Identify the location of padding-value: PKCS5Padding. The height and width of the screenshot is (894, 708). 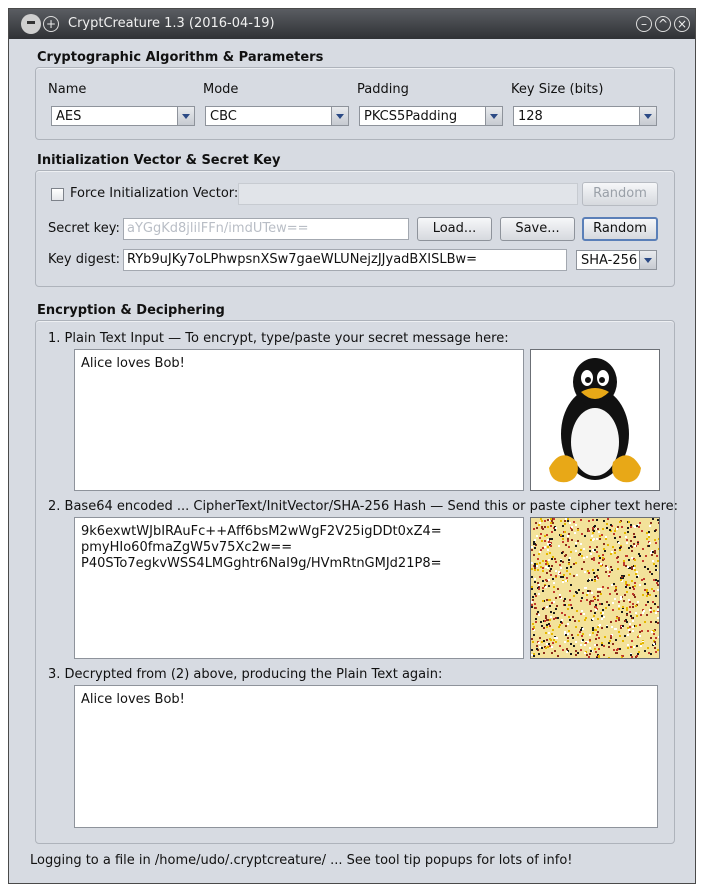
(411, 116).